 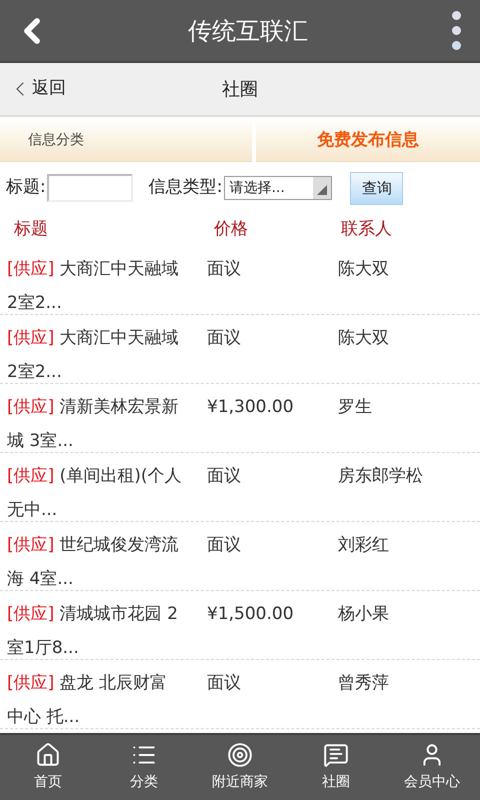 I want to click on nav-item: 分类, so click(x=144, y=767).